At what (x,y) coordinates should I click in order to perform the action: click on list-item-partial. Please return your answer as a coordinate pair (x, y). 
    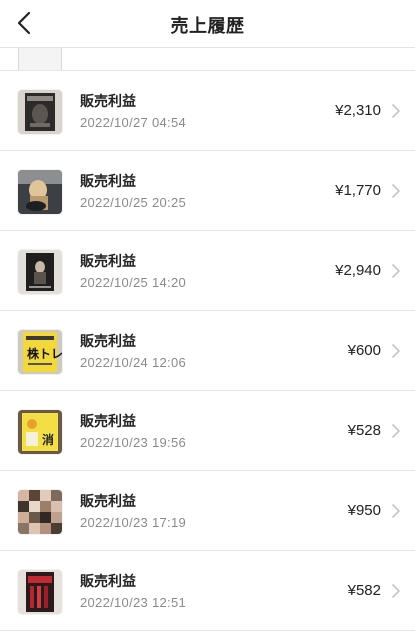
    Looking at the image, I should click on (207, 59).